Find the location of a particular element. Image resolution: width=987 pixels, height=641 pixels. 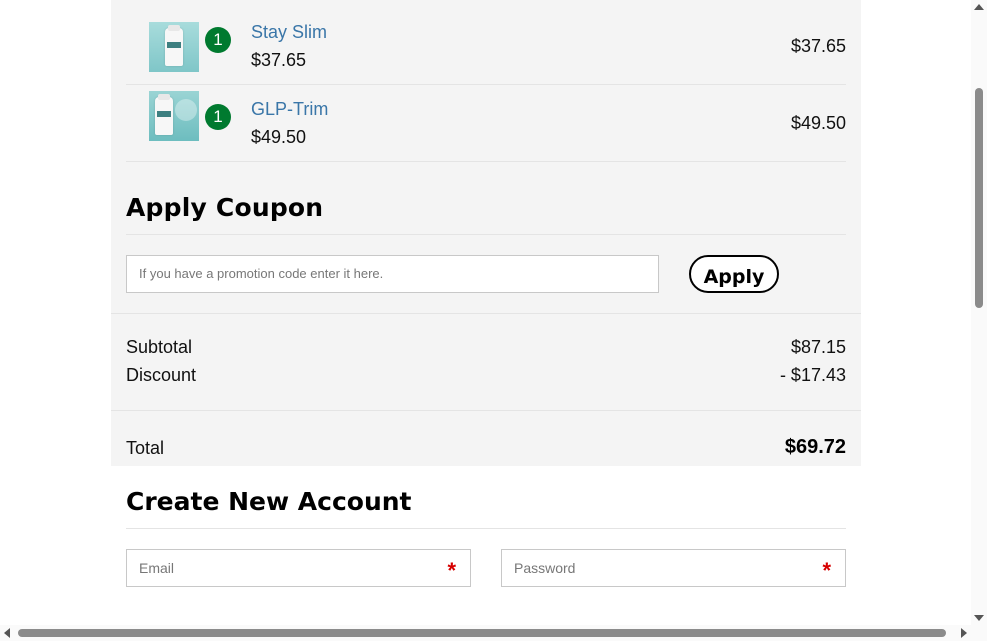

discount-label: Discount is located at coordinates (161, 375).